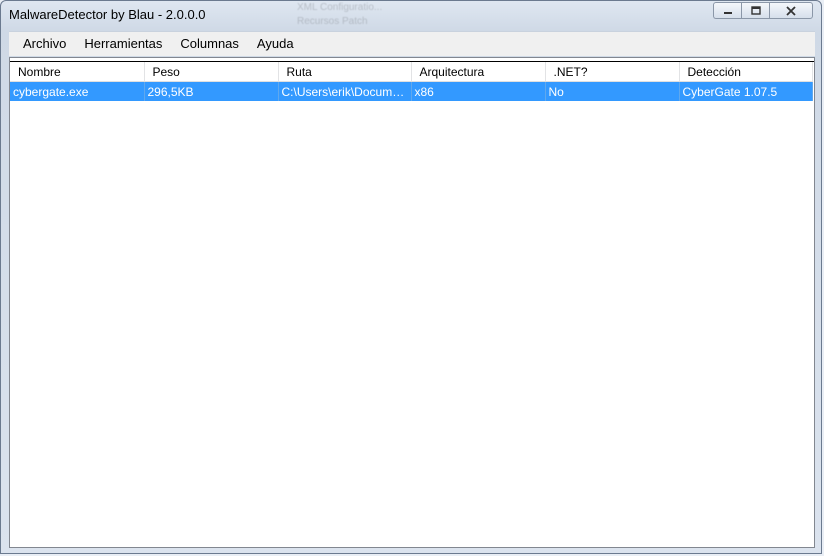 The width and height of the screenshot is (824, 556). I want to click on column-header-net: .NET?, so click(612, 72).